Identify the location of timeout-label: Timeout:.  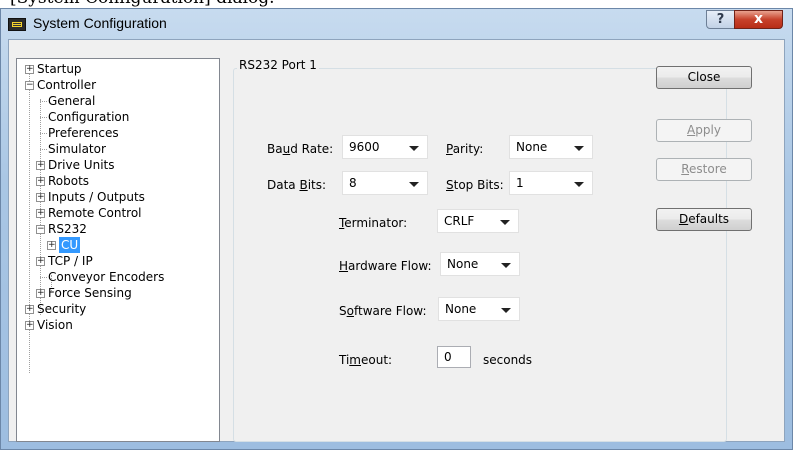
(366, 360).